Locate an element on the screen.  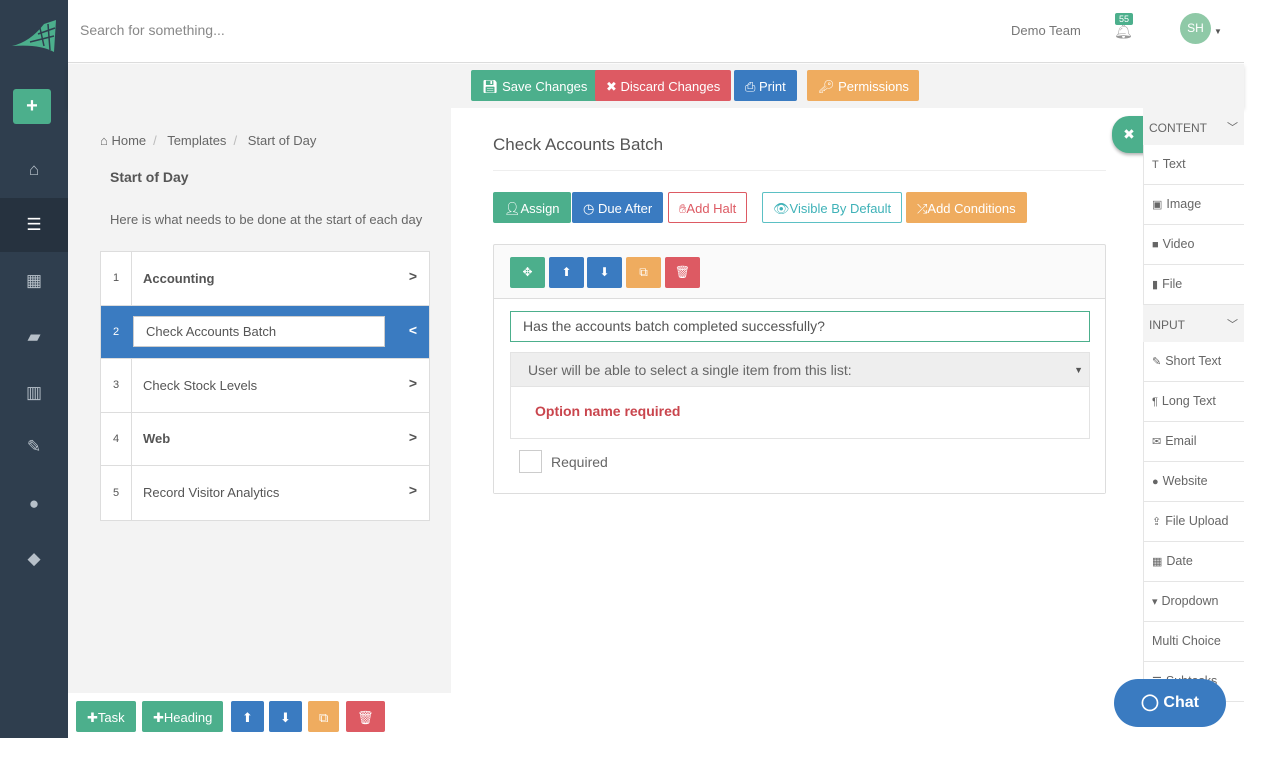
chart-icon: ▥ is located at coordinates (34, 393).